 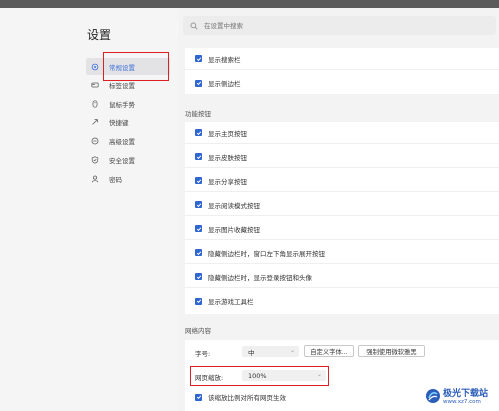 I want to click on setting-row: 显示皮肤按钮, so click(x=342, y=157).